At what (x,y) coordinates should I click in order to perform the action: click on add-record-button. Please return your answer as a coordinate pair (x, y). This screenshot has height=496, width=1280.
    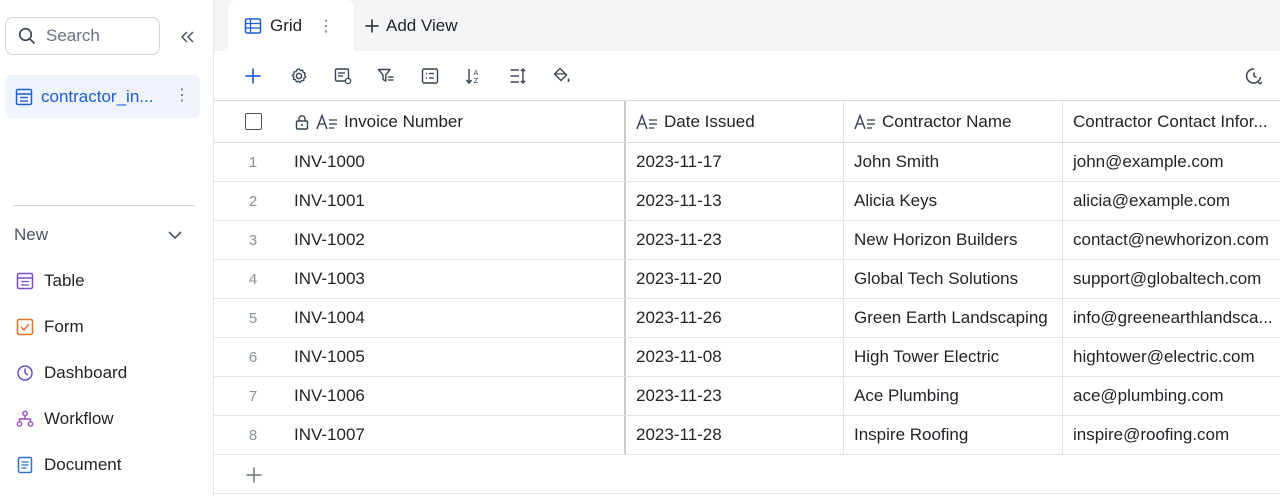
    Looking at the image, I should click on (253, 76).